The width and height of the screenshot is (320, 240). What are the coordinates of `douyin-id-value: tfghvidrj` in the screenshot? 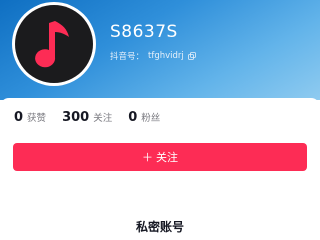 It's located at (166, 56).